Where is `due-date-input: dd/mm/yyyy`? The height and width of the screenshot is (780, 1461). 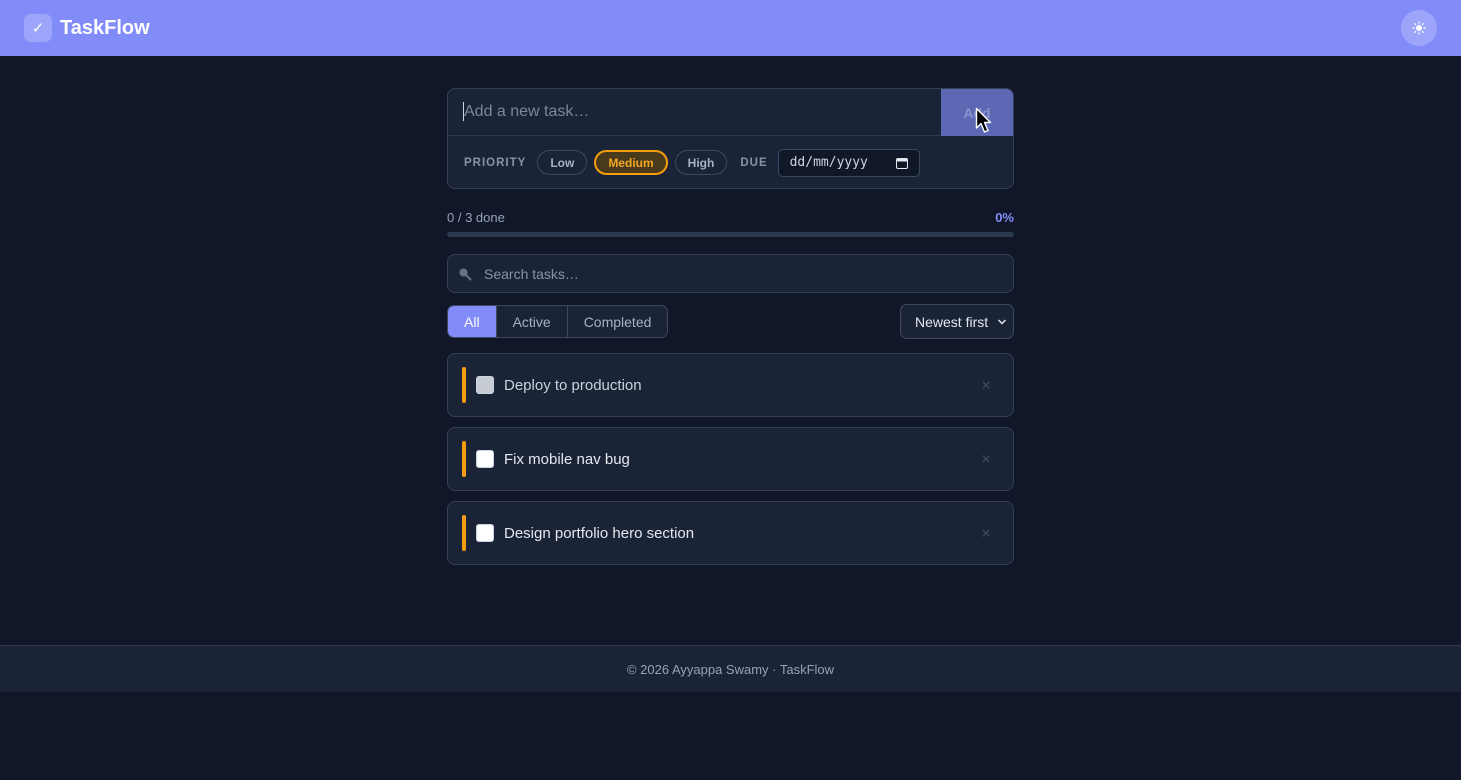
due-date-input: dd/mm/yyyy is located at coordinates (848, 162).